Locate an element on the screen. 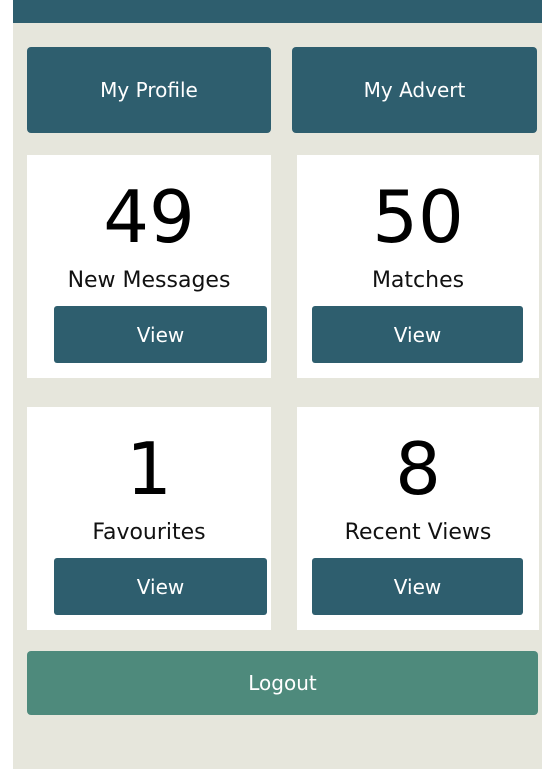 This screenshot has height=769, width=556. matches-label: Matches is located at coordinates (418, 280).